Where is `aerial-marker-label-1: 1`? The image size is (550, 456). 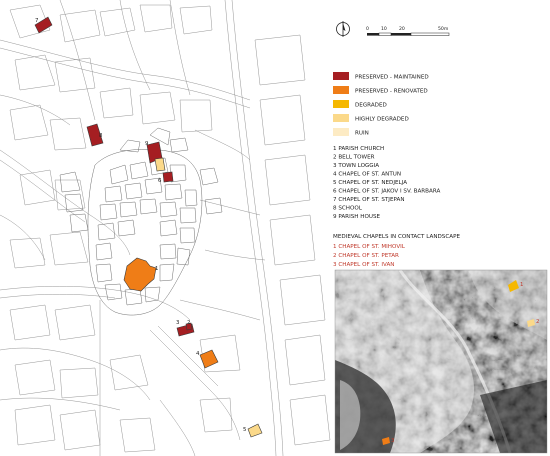
aerial-marker-label-1: 1 is located at coordinates (521, 285).